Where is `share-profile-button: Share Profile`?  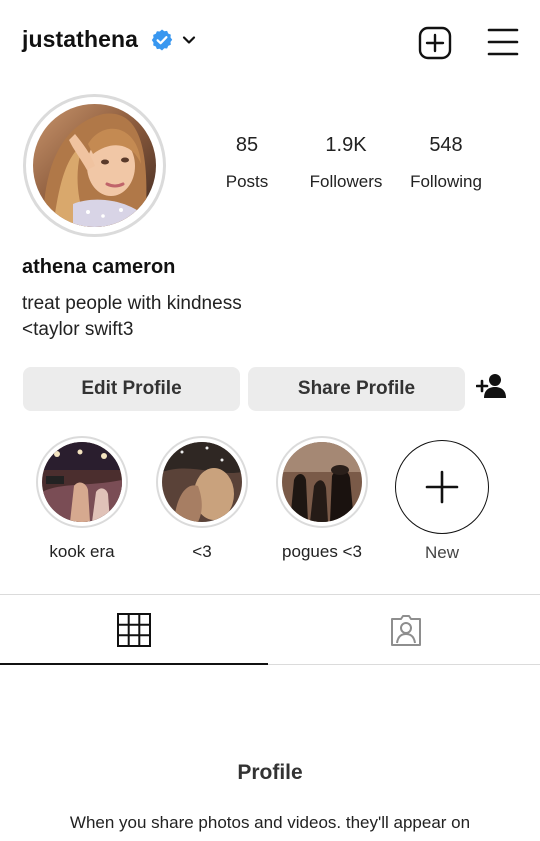
share-profile-button: Share Profile is located at coordinates (356, 389).